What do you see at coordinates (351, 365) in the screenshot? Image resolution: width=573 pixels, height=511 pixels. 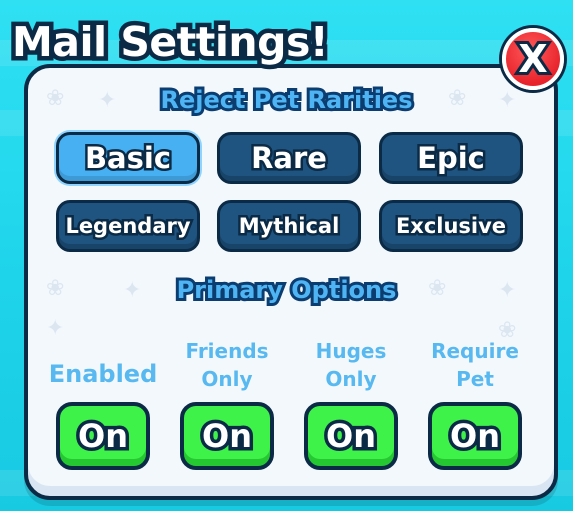 I see `huges-only-label: Huges Only` at bounding box center [351, 365].